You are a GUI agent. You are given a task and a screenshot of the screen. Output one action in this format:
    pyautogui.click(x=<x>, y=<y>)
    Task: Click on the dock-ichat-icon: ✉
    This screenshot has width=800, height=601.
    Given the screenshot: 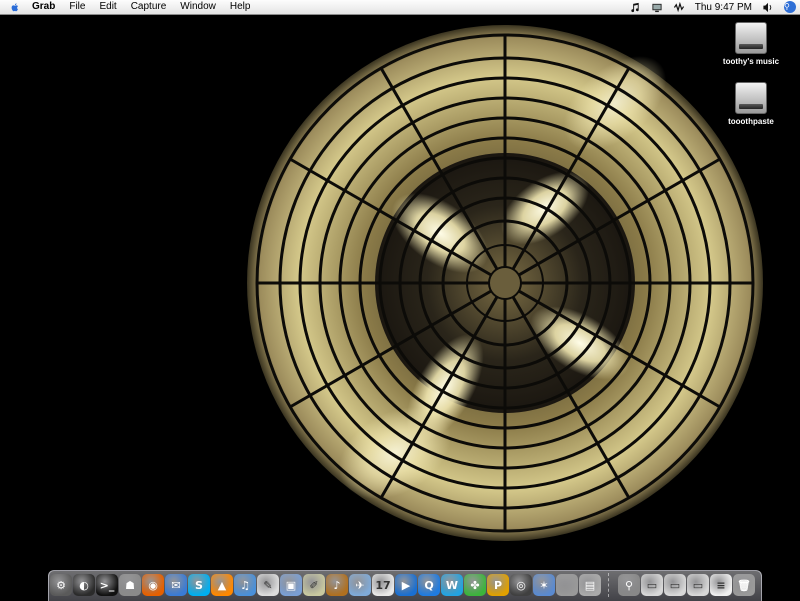 What is the action you would take?
    pyautogui.click(x=176, y=585)
    